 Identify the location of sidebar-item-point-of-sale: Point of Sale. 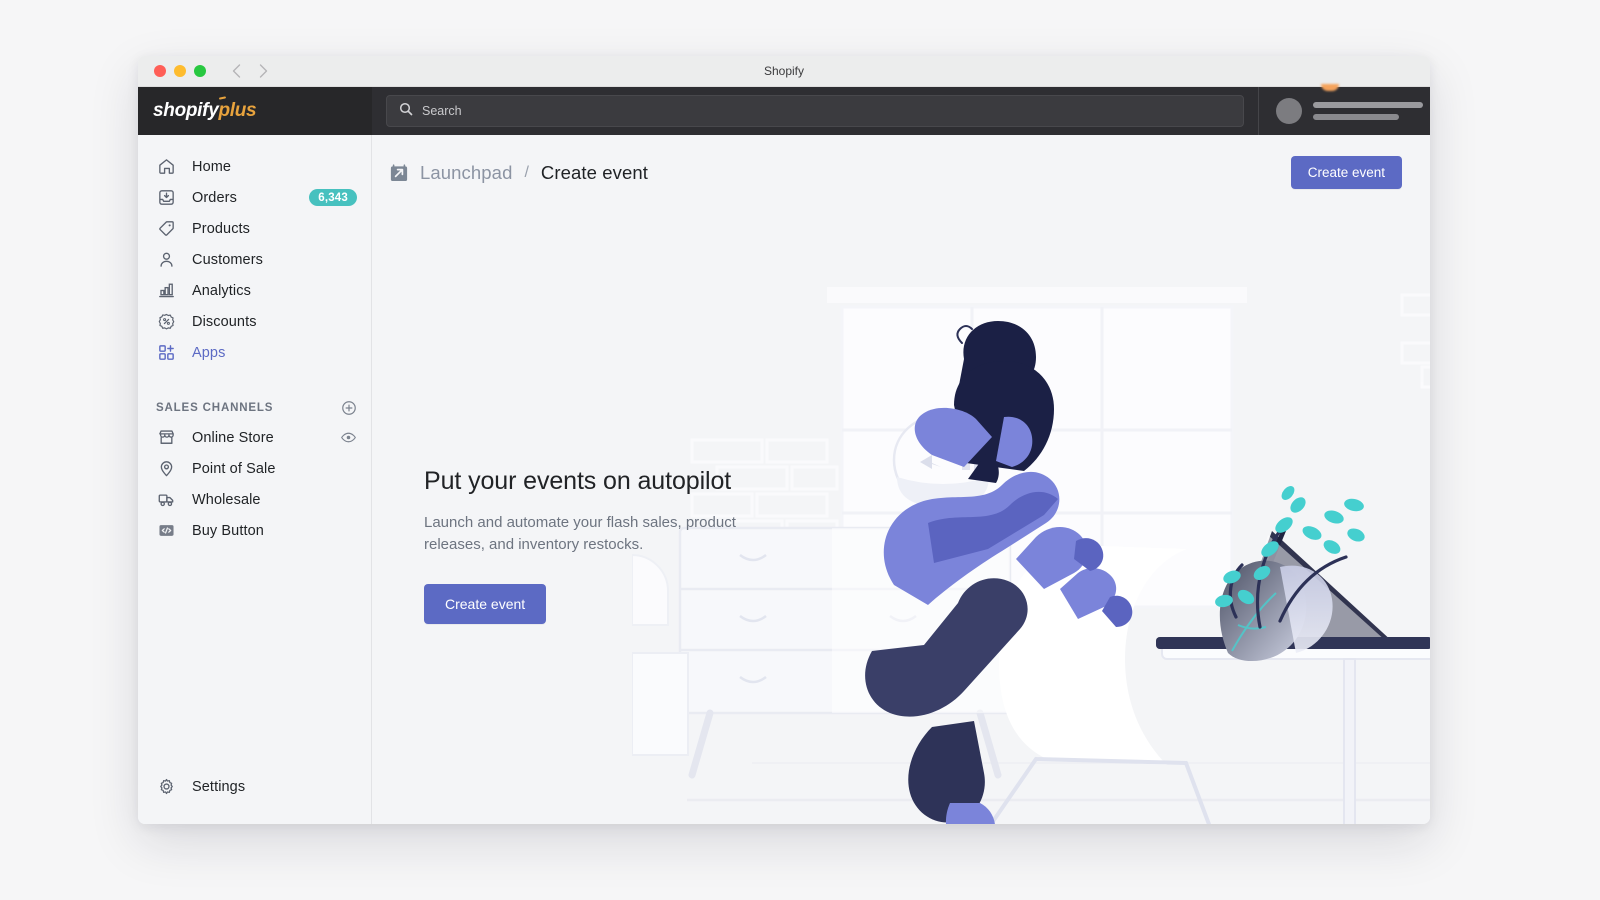
(254, 468).